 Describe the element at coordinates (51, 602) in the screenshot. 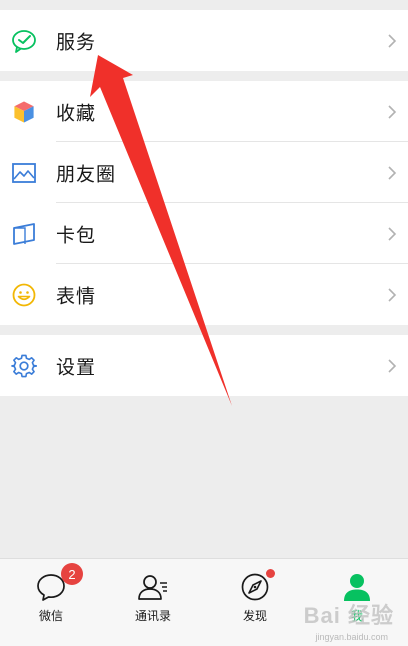

I see `tab-chats: 2 微信` at that location.